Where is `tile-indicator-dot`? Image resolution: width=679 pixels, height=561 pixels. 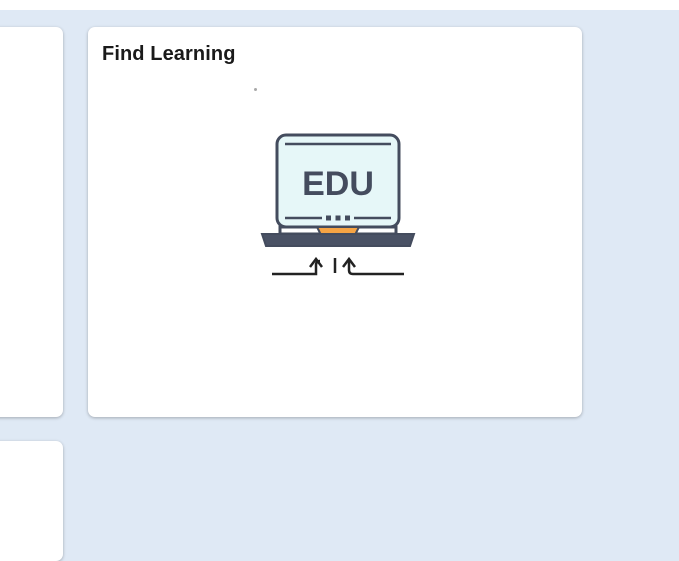
tile-indicator-dot is located at coordinates (255, 89).